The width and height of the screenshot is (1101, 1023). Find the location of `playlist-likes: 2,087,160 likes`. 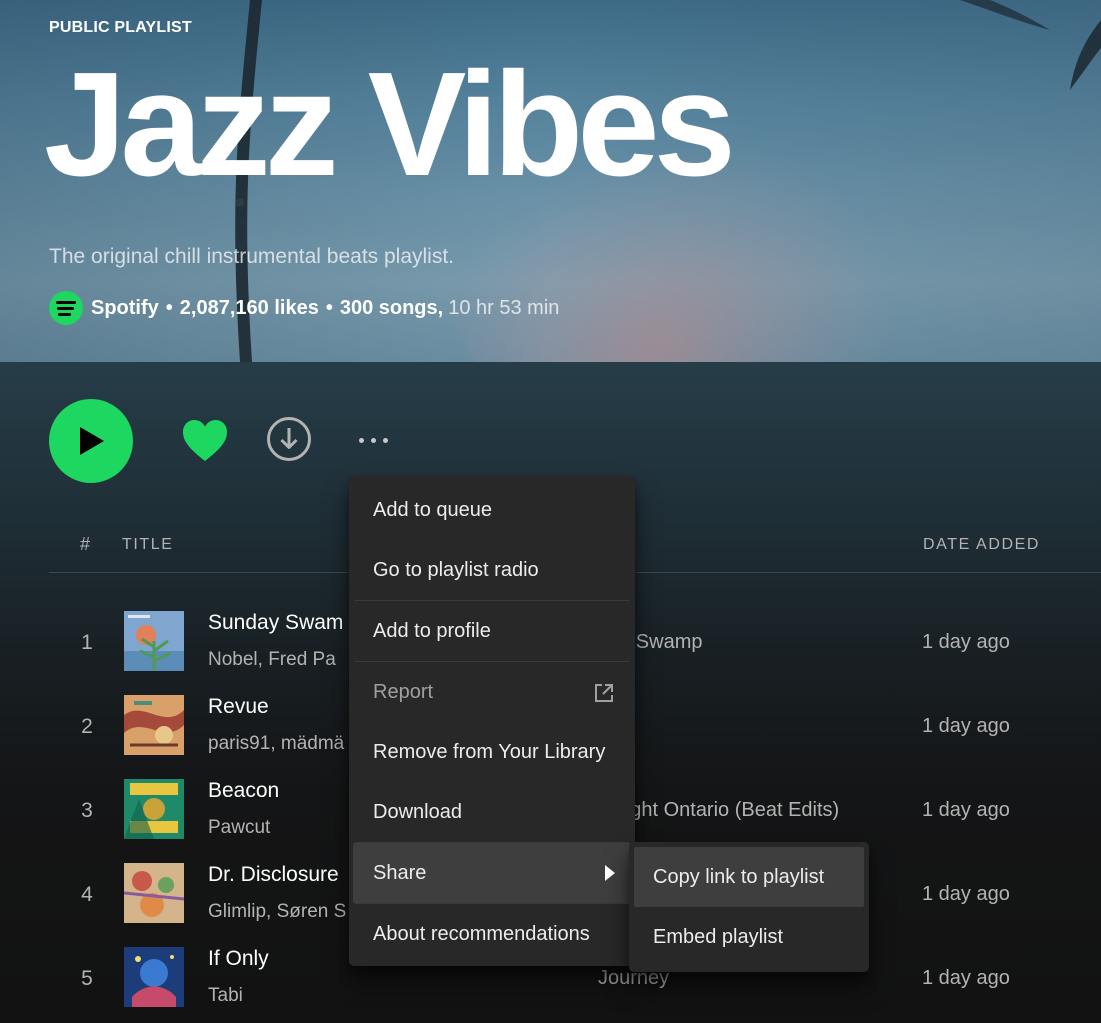

playlist-likes: 2,087,160 likes is located at coordinates (249, 307).